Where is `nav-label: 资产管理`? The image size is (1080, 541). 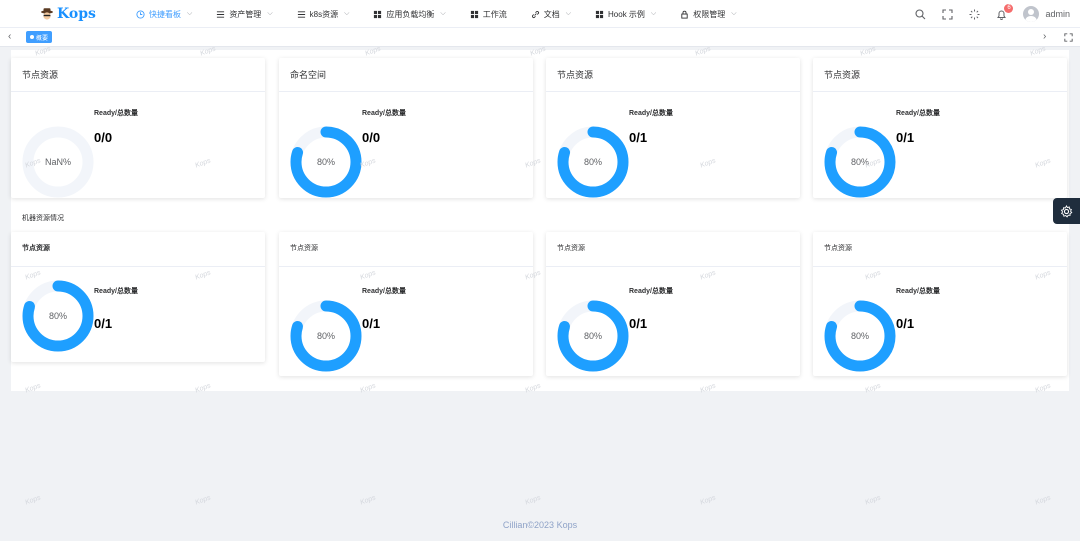 nav-label: 资产管理 is located at coordinates (245, 14).